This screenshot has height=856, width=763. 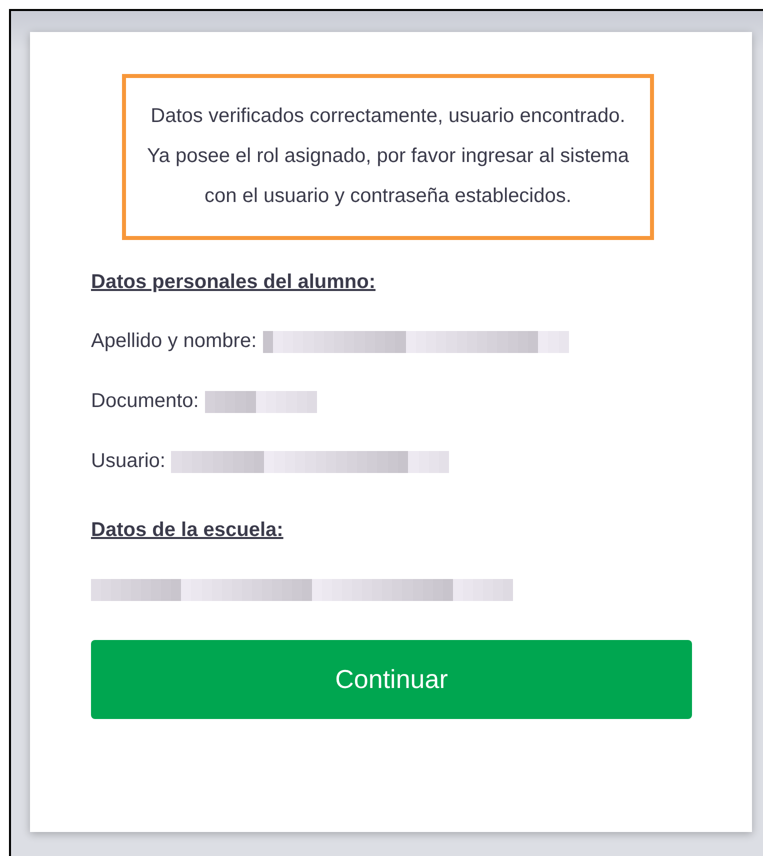 What do you see at coordinates (391, 679) in the screenshot?
I see `continue-button: Continuar` at bounding box center [391, 679].